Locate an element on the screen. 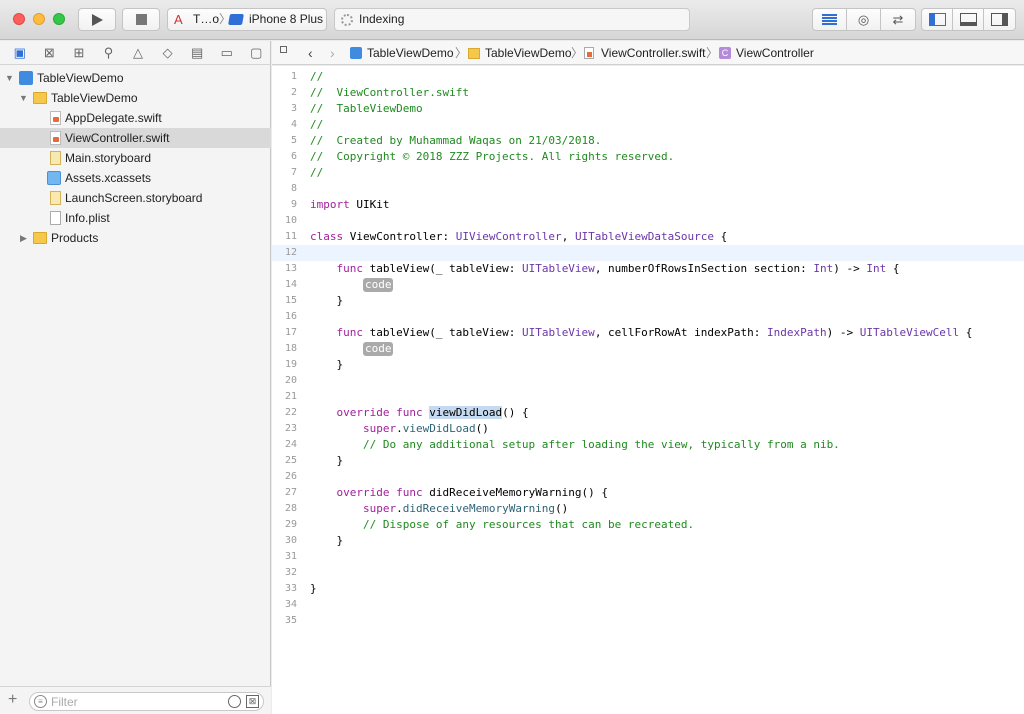 The width and height of the screenshot is (1024, 714). disclosure-collapsed-icon: ▶ is located at coordinates (25, 238).